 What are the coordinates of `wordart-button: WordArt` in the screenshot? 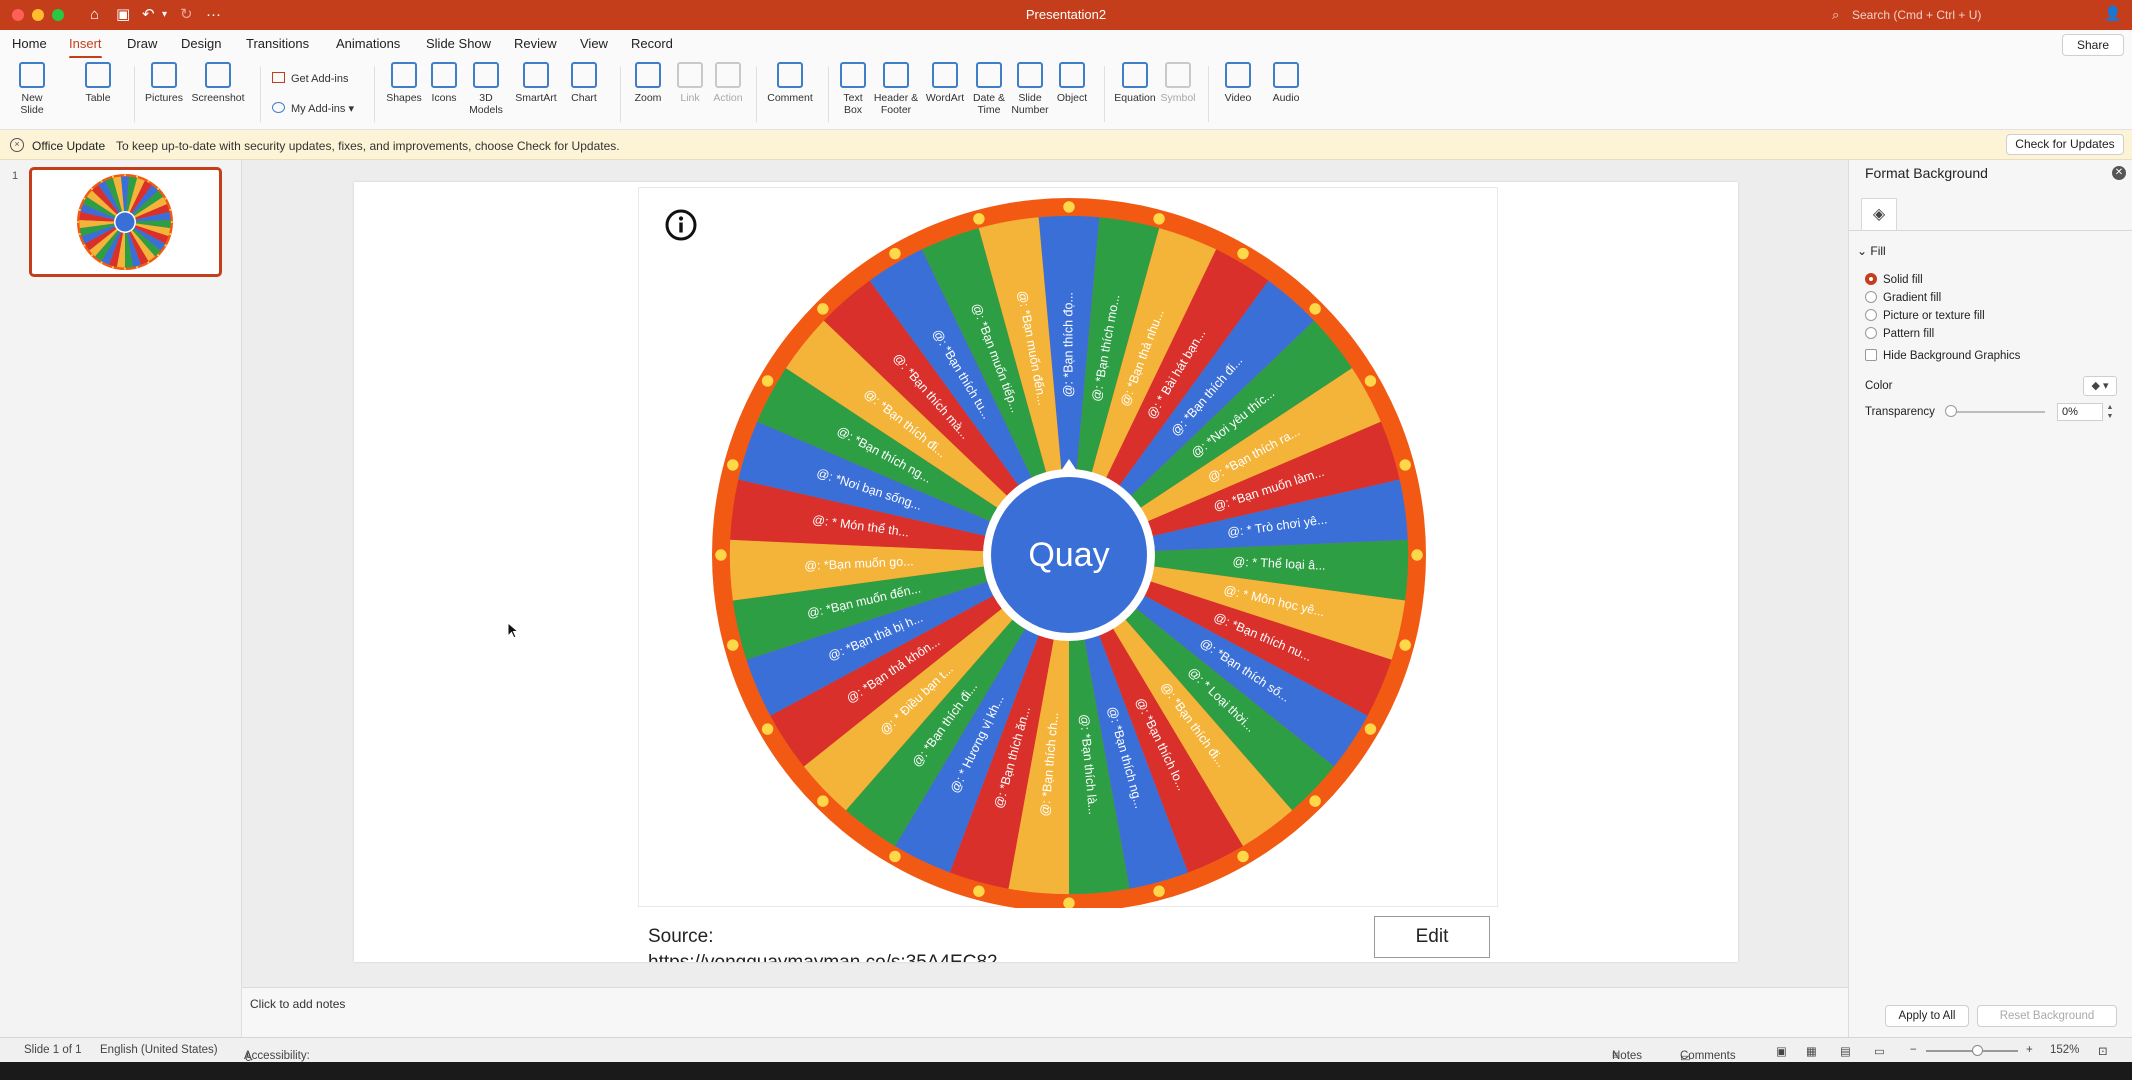 It's located at (945, 83).